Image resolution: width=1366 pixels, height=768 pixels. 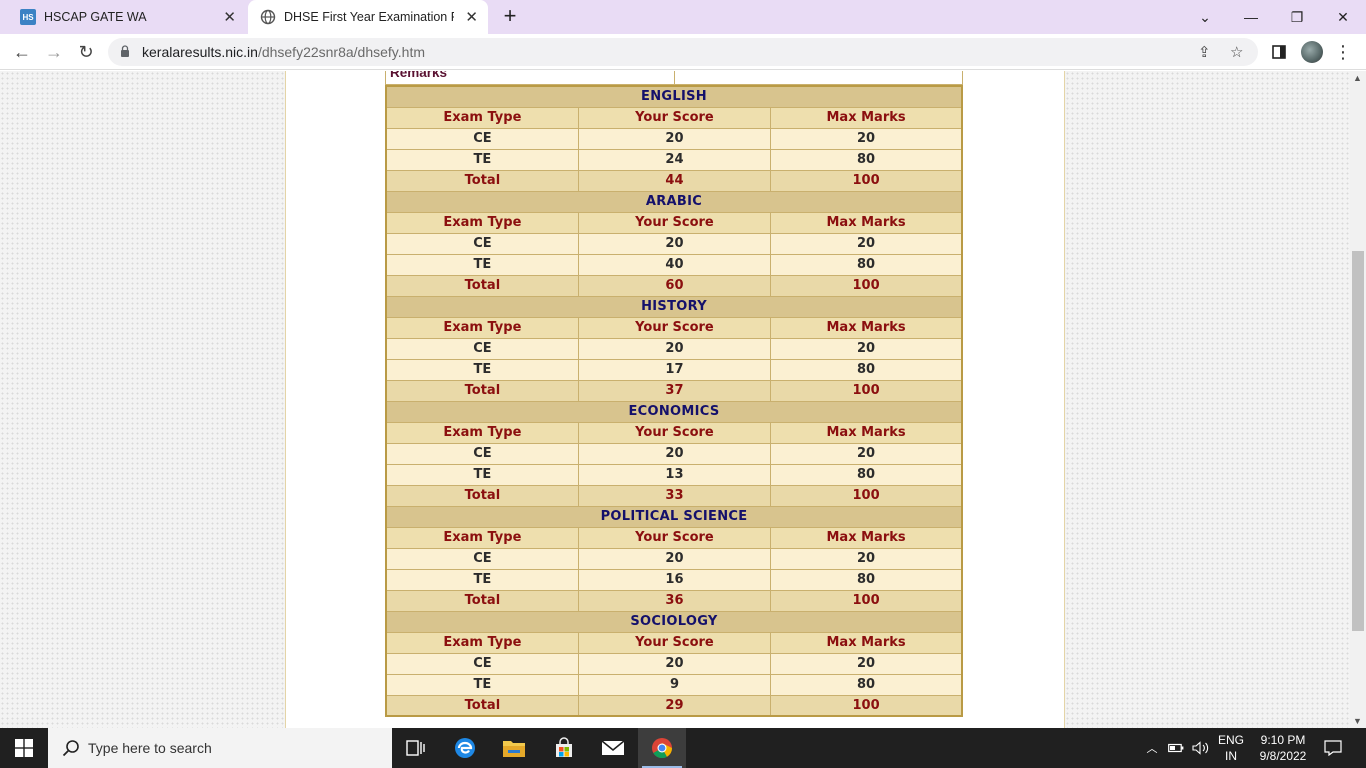 I want to click on start-button, so click(x=24, y=748).